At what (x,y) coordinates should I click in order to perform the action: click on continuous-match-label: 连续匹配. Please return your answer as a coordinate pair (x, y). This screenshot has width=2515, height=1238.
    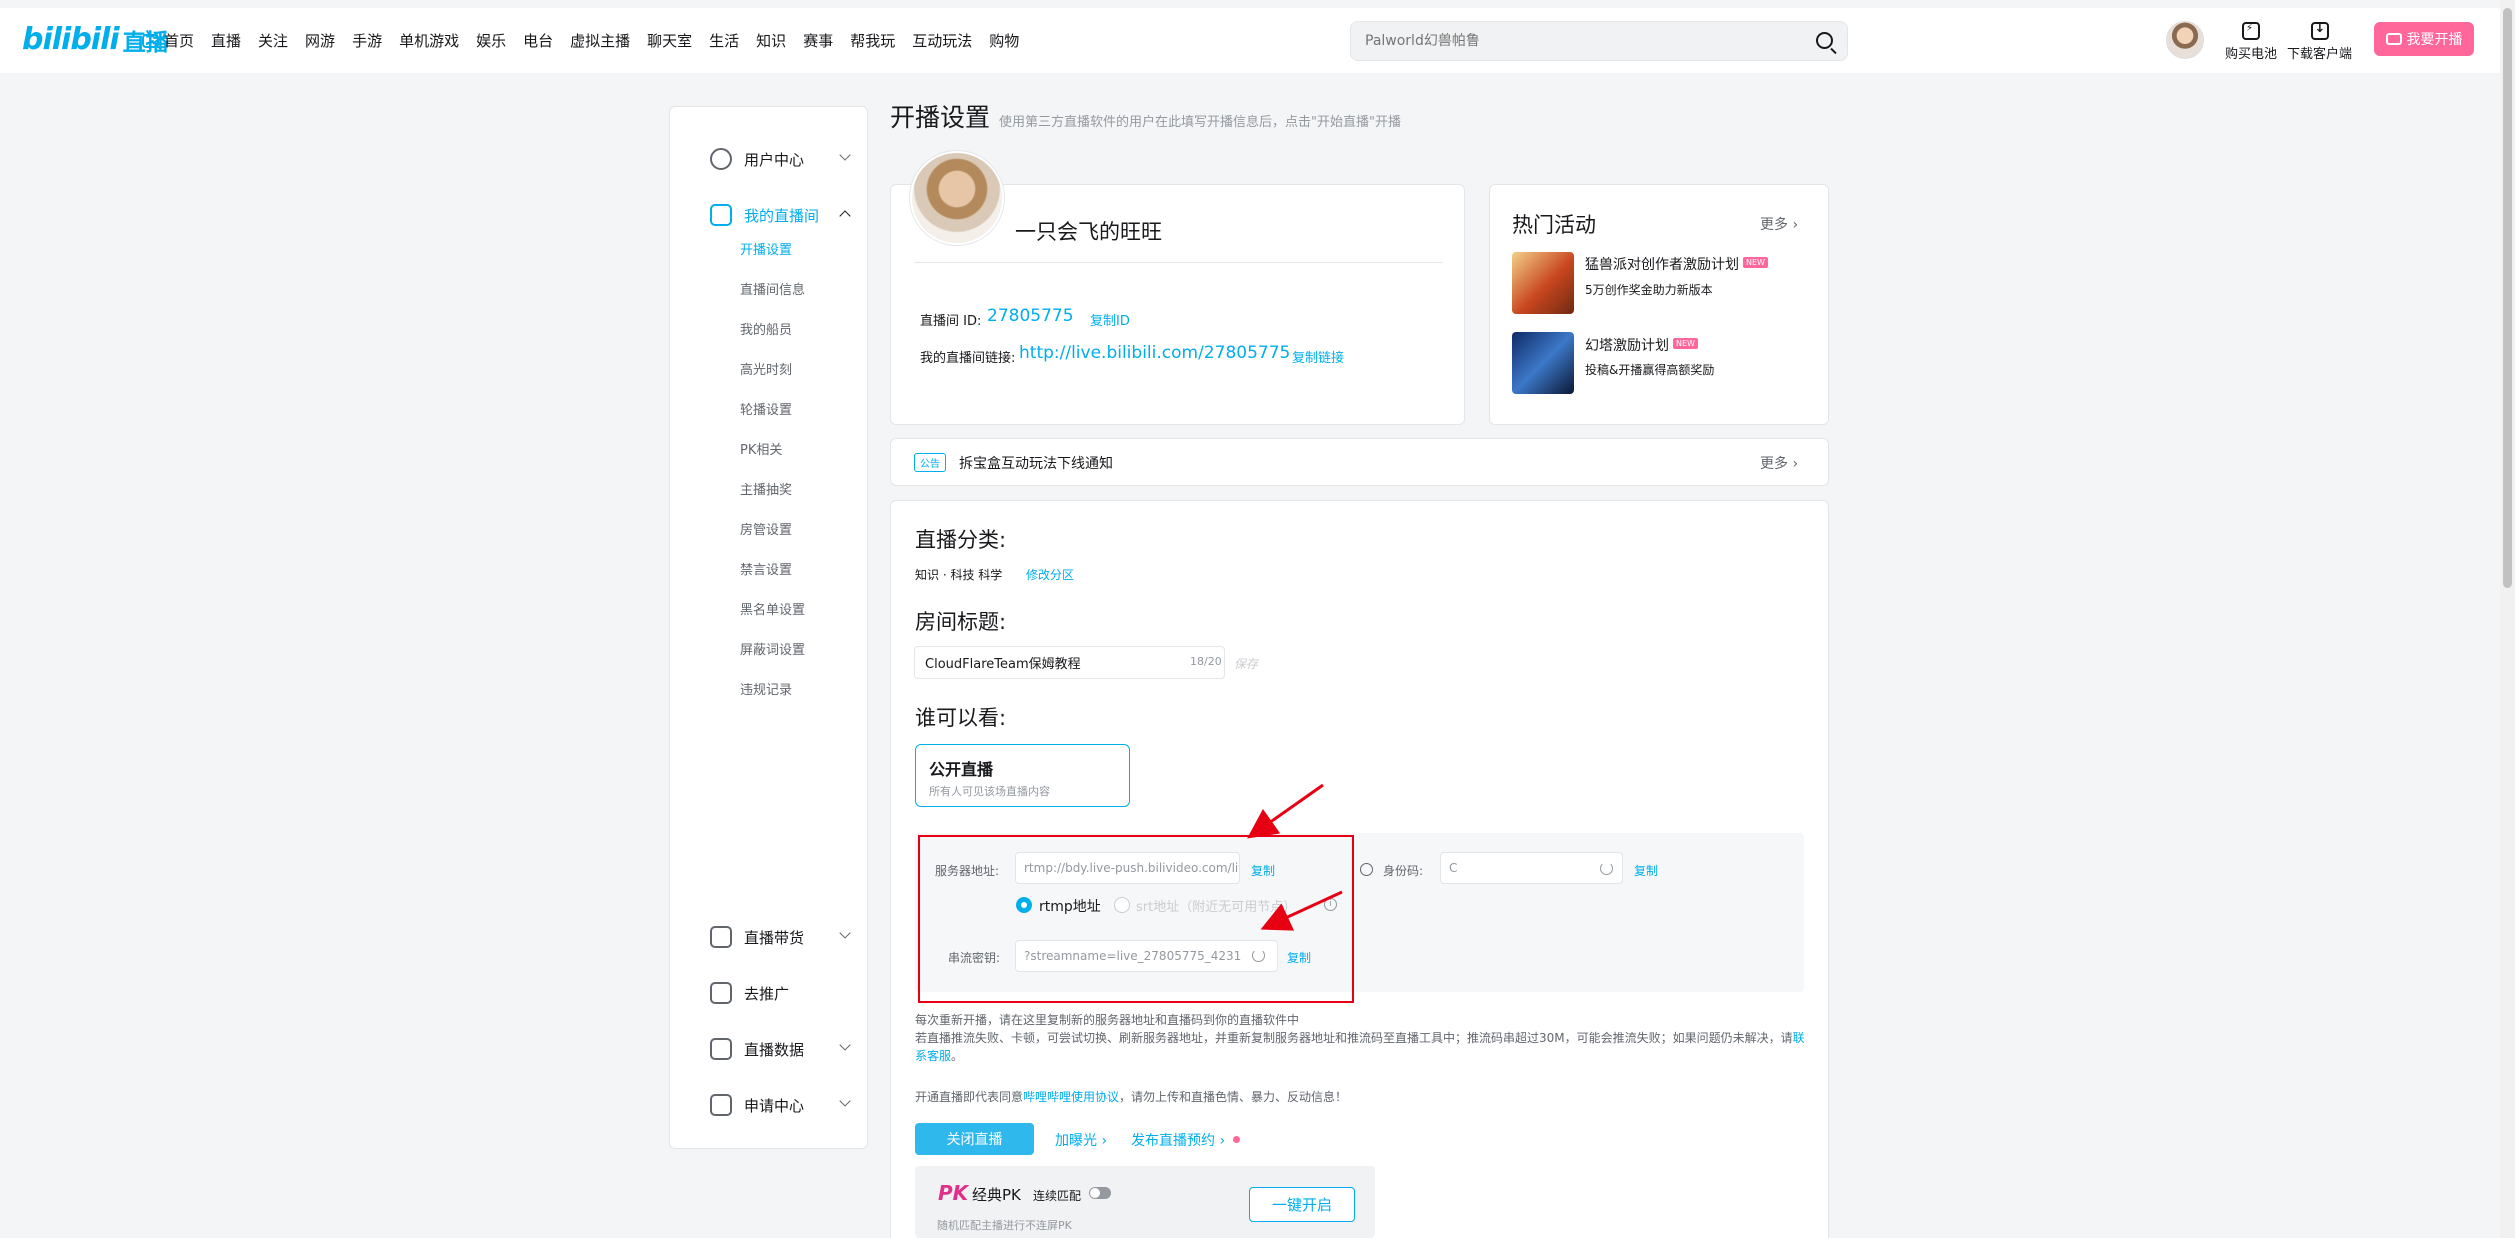
    Looking at the image, I should click on (1057, 1196).